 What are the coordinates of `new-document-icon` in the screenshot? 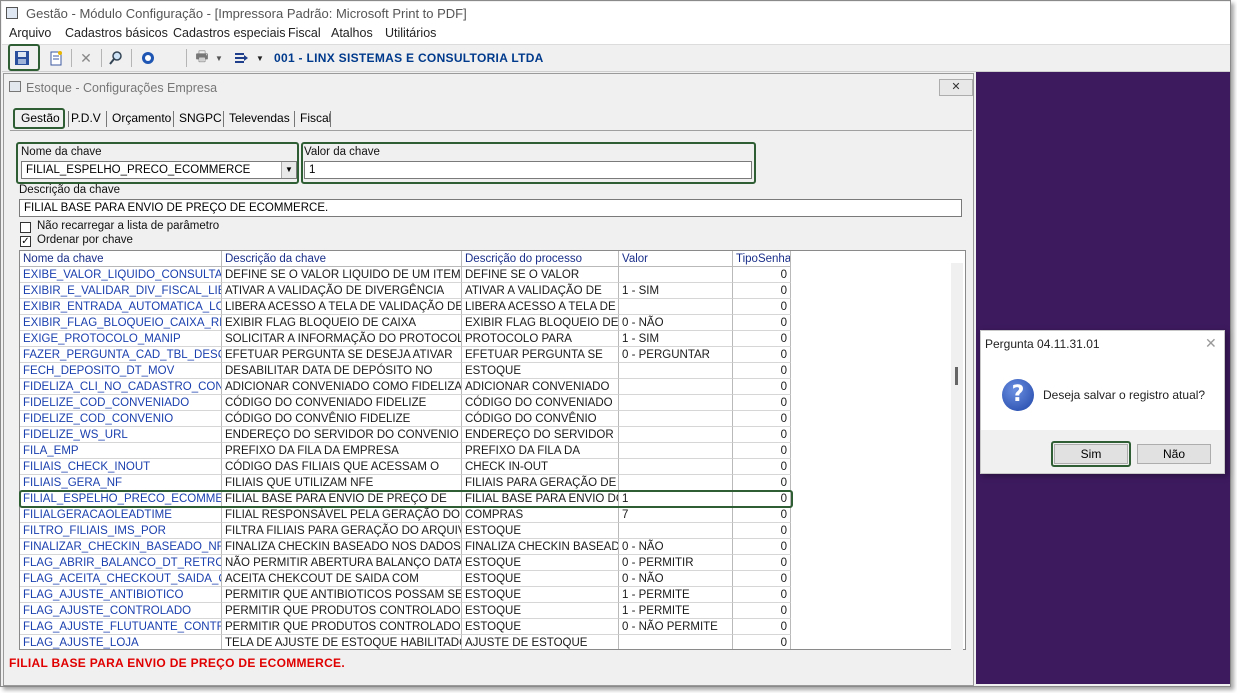 It's located at (56, 58).